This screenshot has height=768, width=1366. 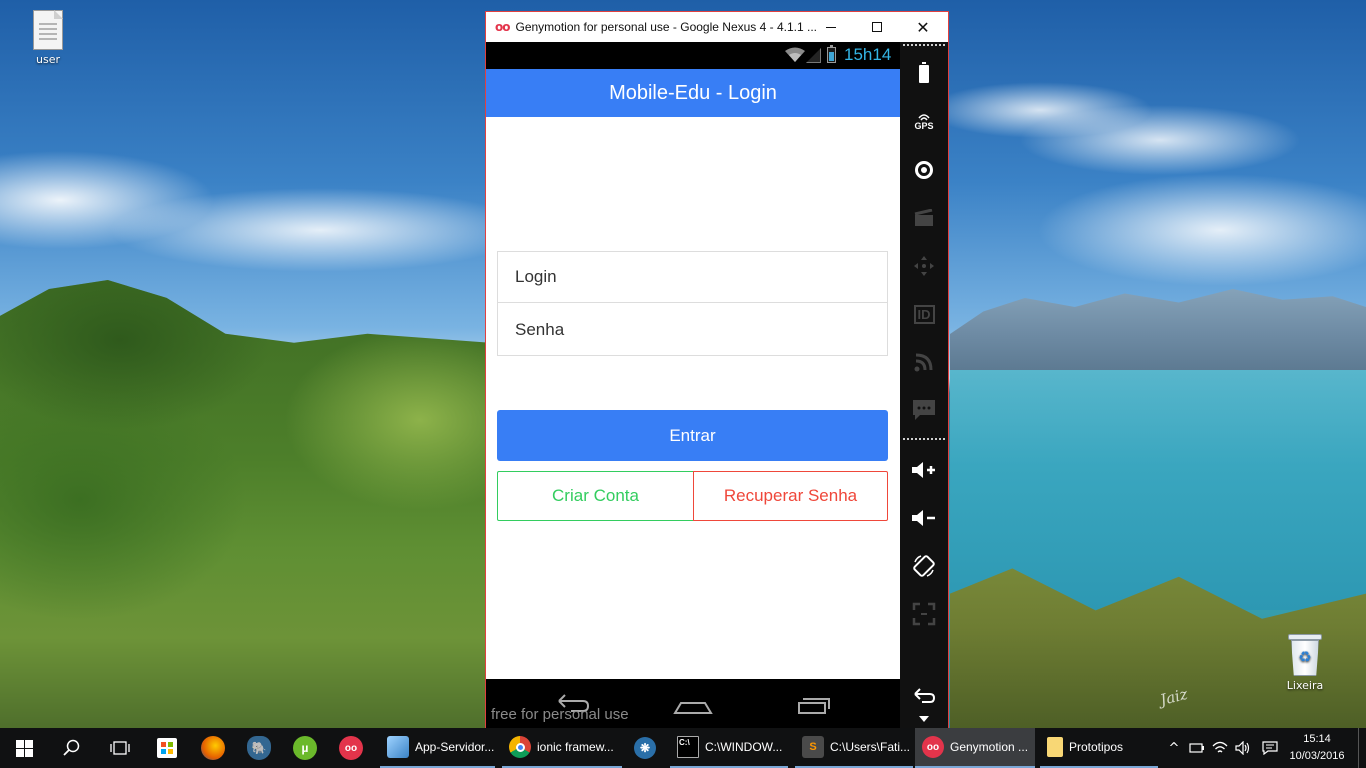 What do you see at coordinates (1362, 748) in the screenshot?
I see `show-desktop-button` at bounding box center [1362, 748].